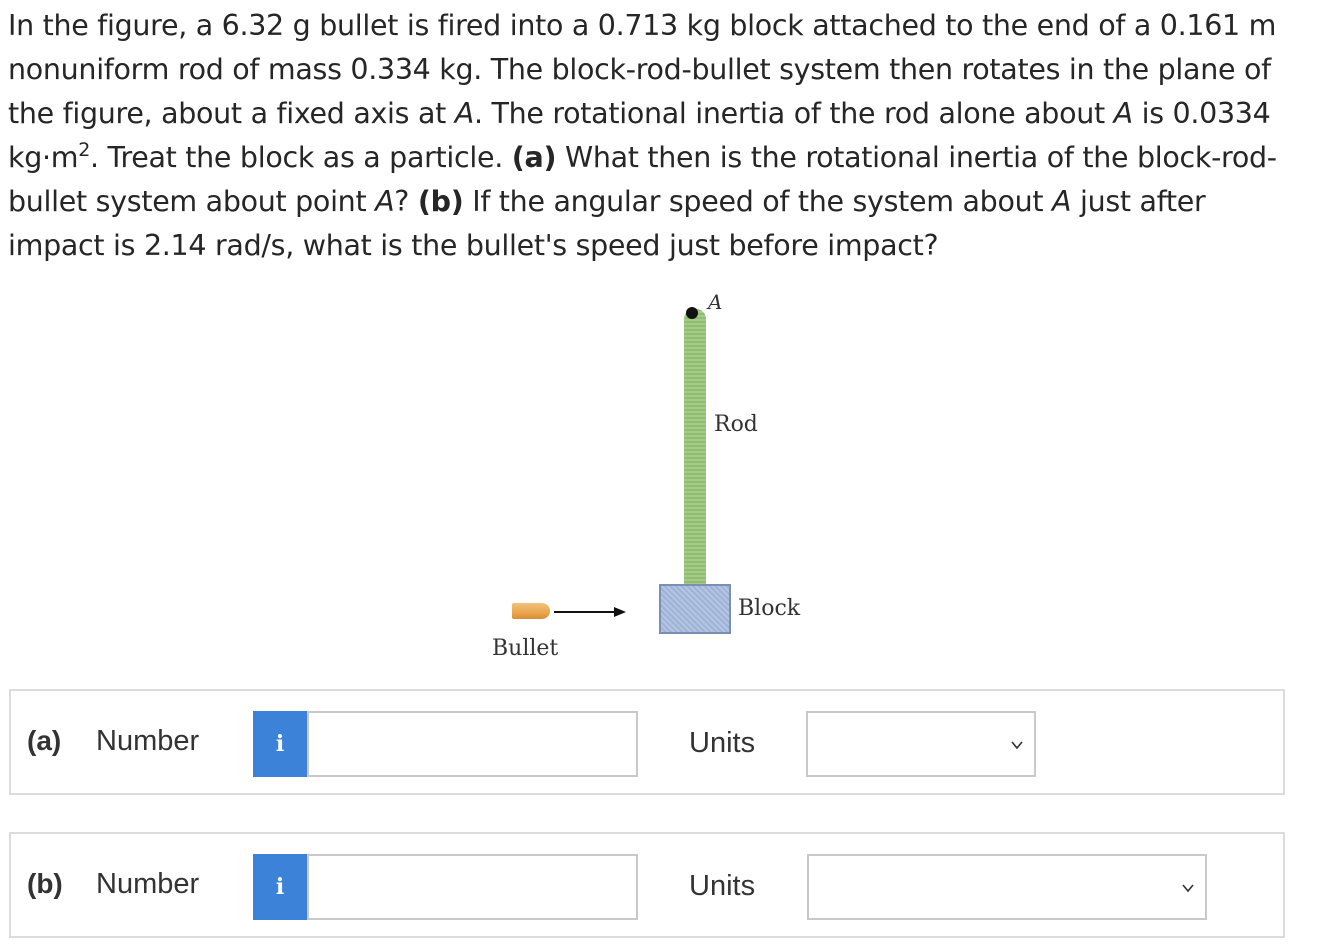  What do you see at coordinates (647, 742) in the screenshot?
I see `answer-row-a: (a) Number i Units` at bounding box center [647, 742].